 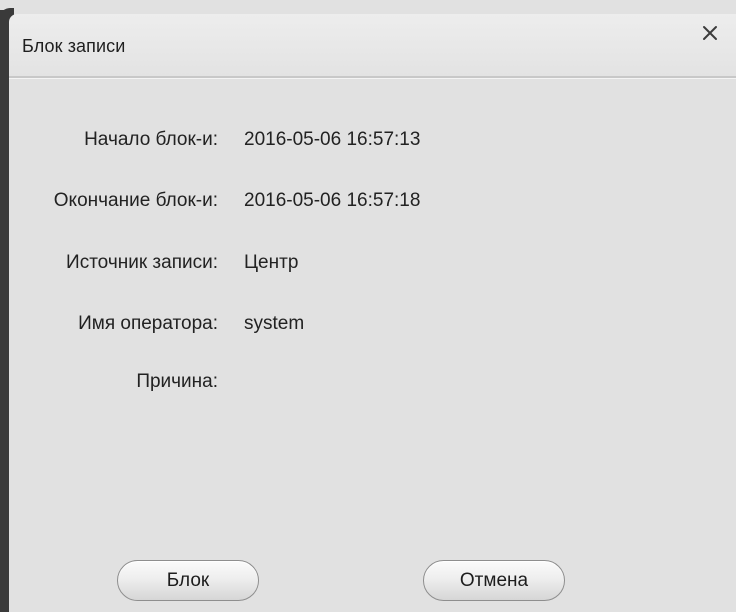 I want to click on field-label-cell: Начало блок-и:, so click(x=113, y=140).